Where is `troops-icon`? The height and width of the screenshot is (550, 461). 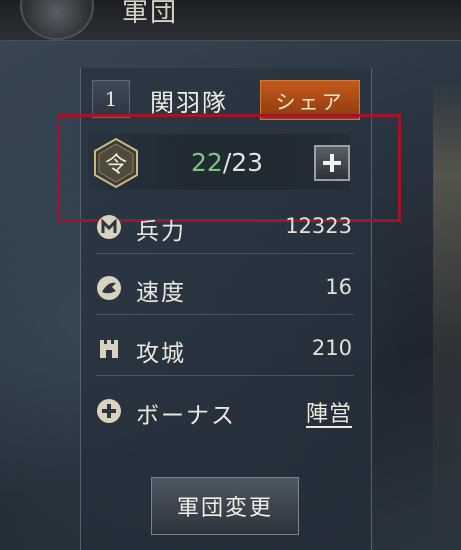 troops-icon is located at coordinates (109, 227).